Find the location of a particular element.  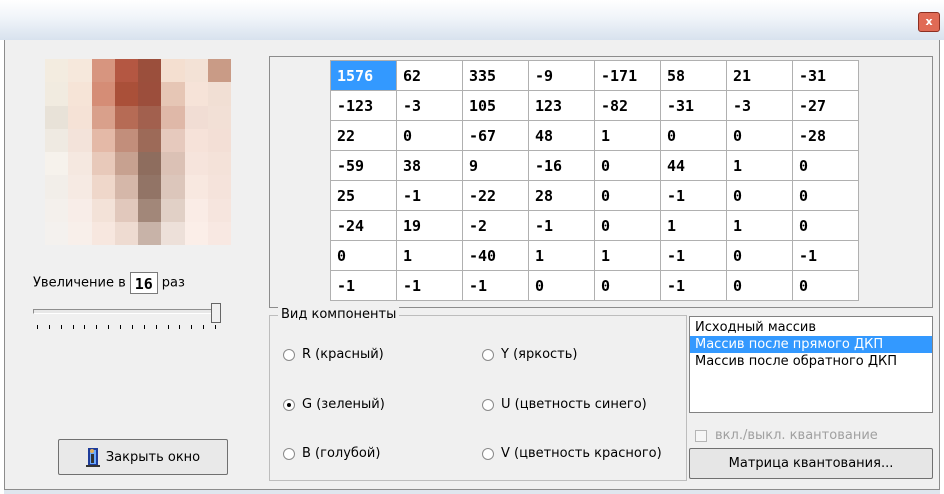

coefficient-cell: 9 is located at coordinates (495, 165).